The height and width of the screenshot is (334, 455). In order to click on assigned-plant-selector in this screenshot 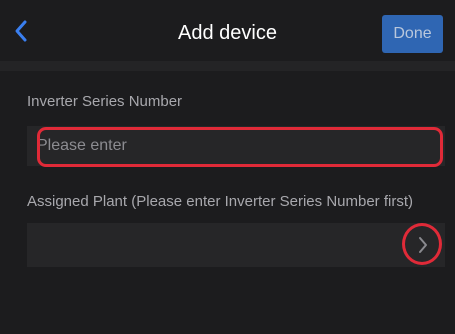, I will do `click(236, 245)`.